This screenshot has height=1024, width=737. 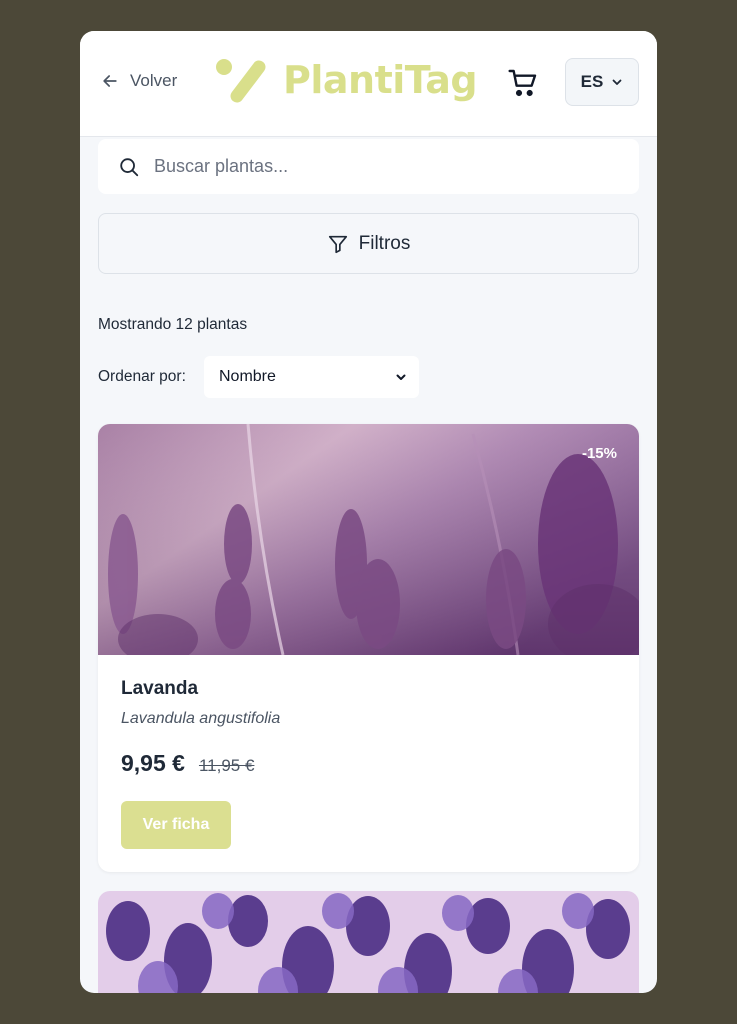 I want to click on filter-icon, so click(x=337, y=244).